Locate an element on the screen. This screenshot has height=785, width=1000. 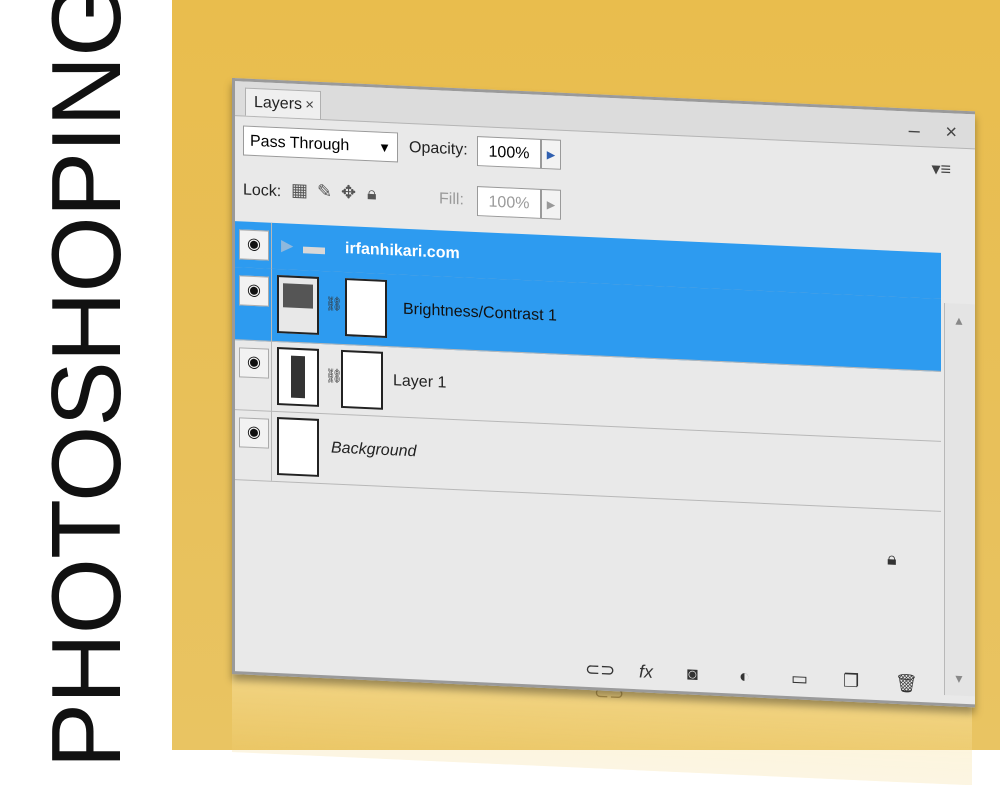
blend-mode-select: Pass Through ▼ is located at coordinates (320, 144).